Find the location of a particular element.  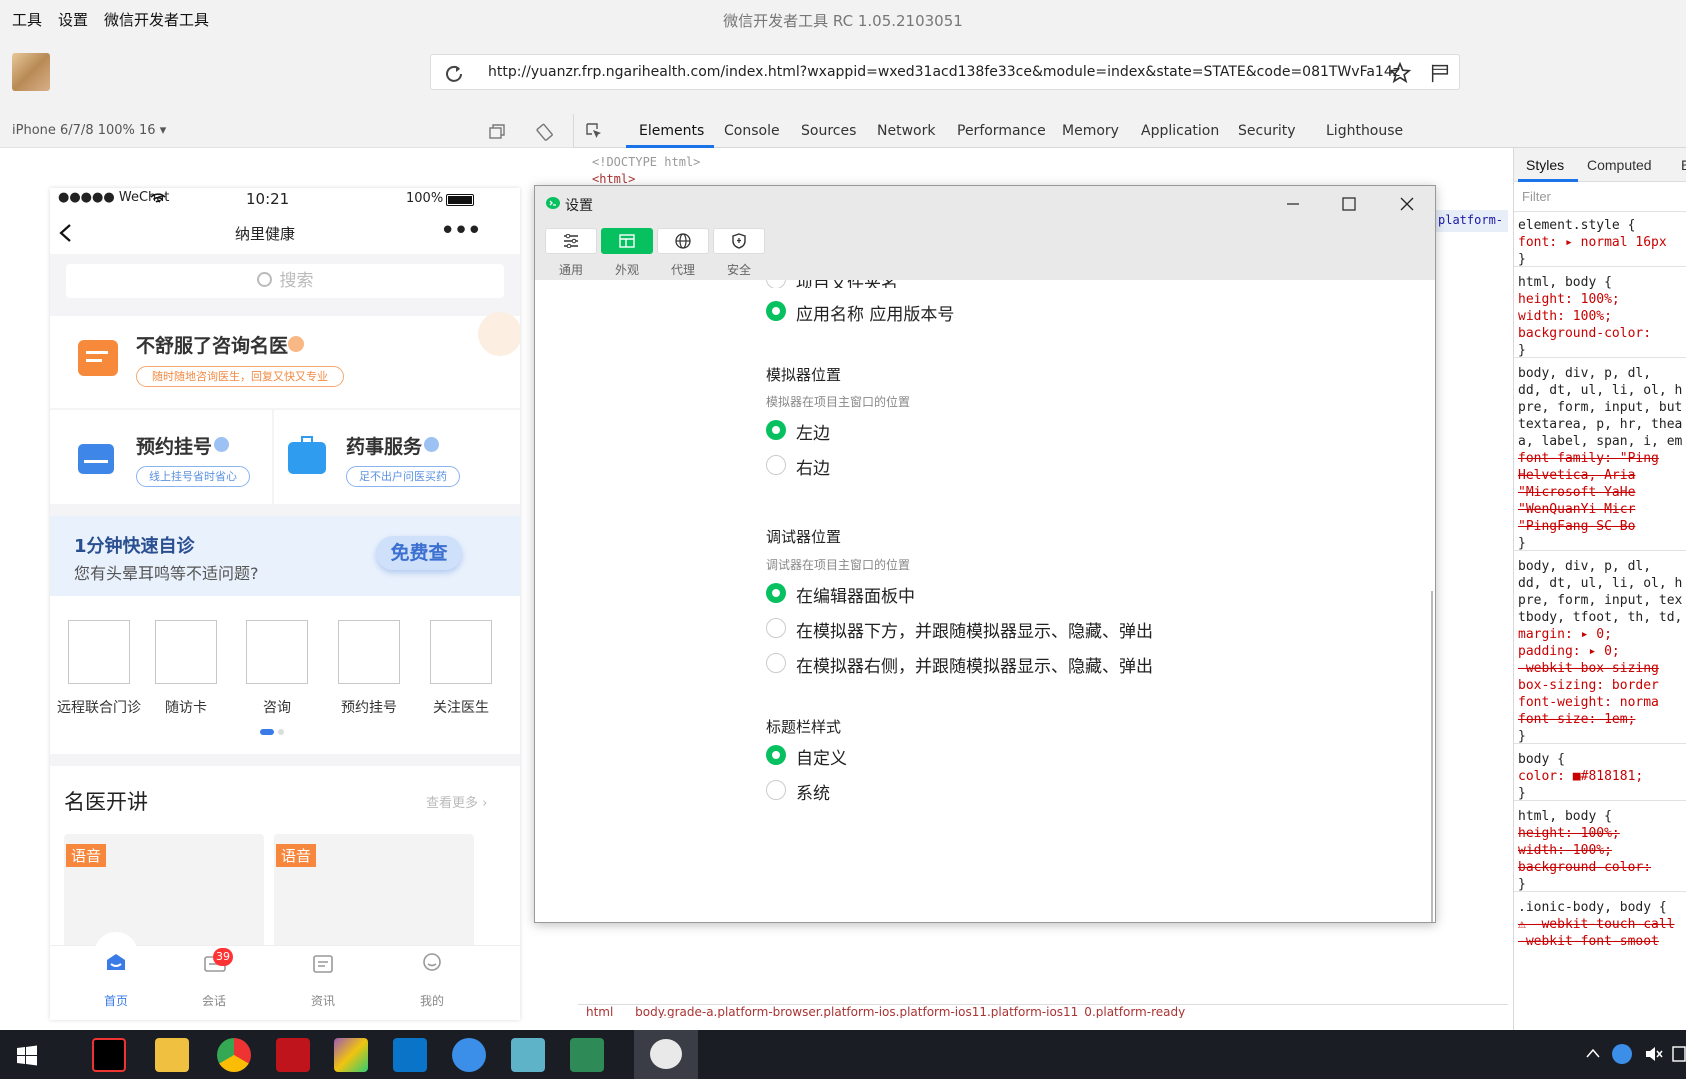

css-selector: pre, form, input, tex is located at coordinates (1600, 600).